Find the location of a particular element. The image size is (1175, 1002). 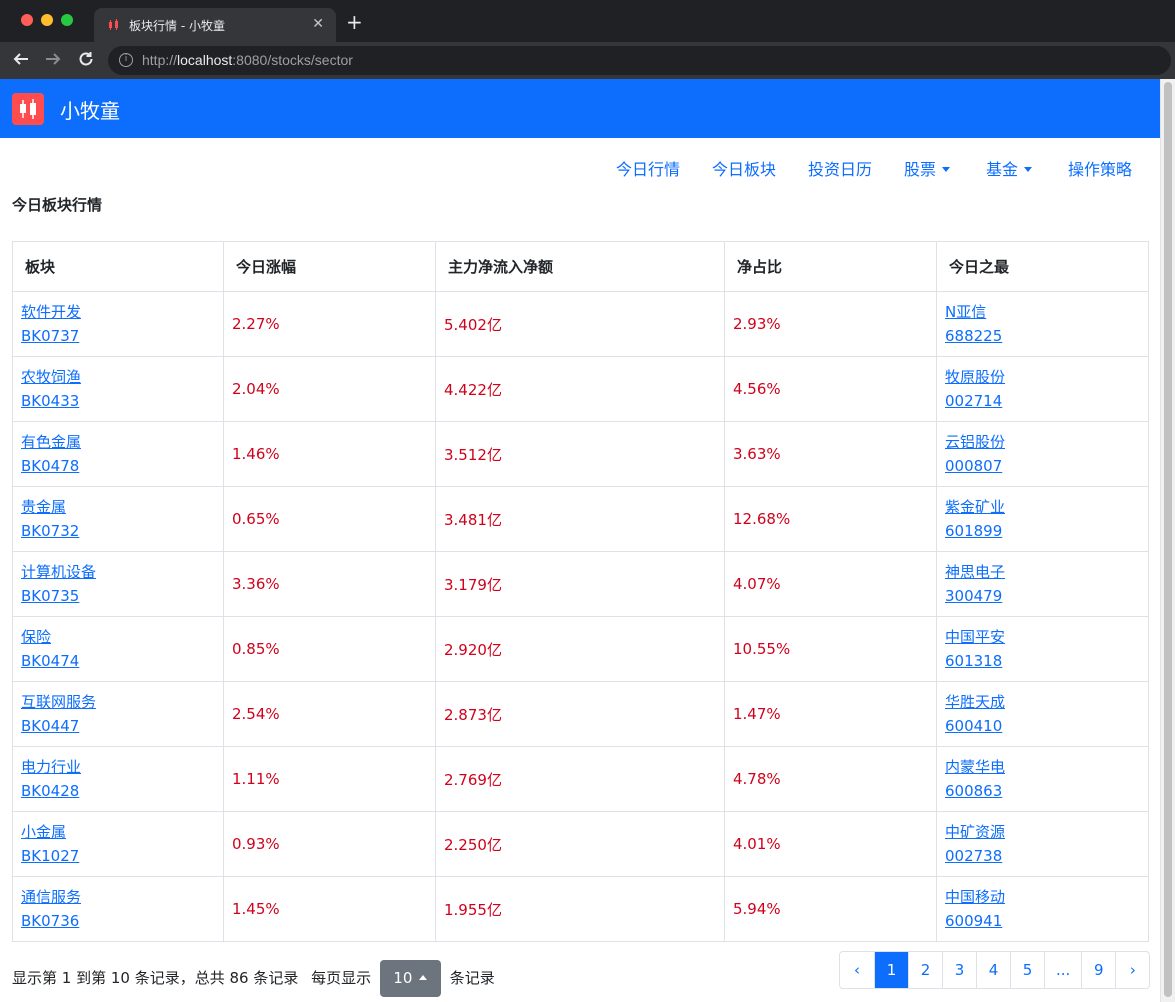

nav-today-market: 今日行情 is located at coordinates (648, 168).